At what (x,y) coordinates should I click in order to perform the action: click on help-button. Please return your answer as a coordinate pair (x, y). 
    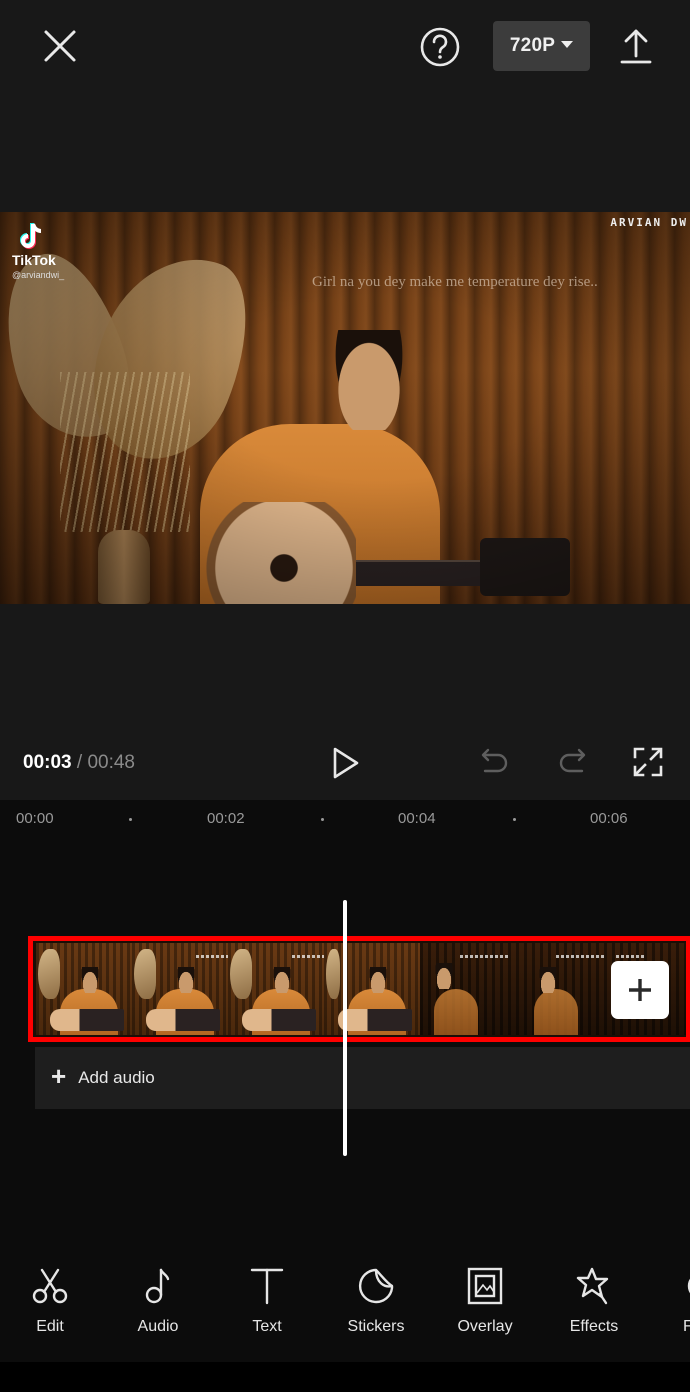
    Looking at the image, I should click on (440, 47).